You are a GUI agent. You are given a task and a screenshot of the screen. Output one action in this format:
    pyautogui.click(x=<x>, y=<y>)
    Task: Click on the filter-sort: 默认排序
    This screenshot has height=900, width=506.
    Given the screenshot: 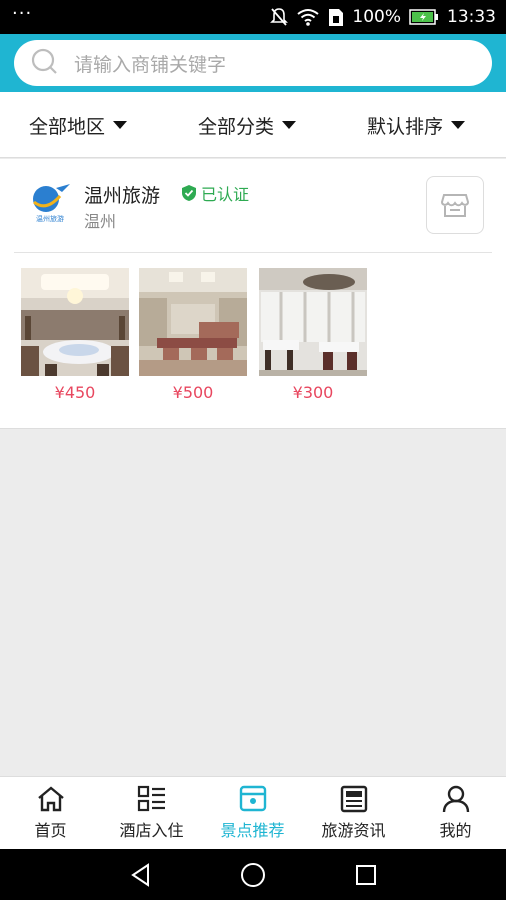 What is the action you would take?
    pyautogui.click(x=416, y=125)
    